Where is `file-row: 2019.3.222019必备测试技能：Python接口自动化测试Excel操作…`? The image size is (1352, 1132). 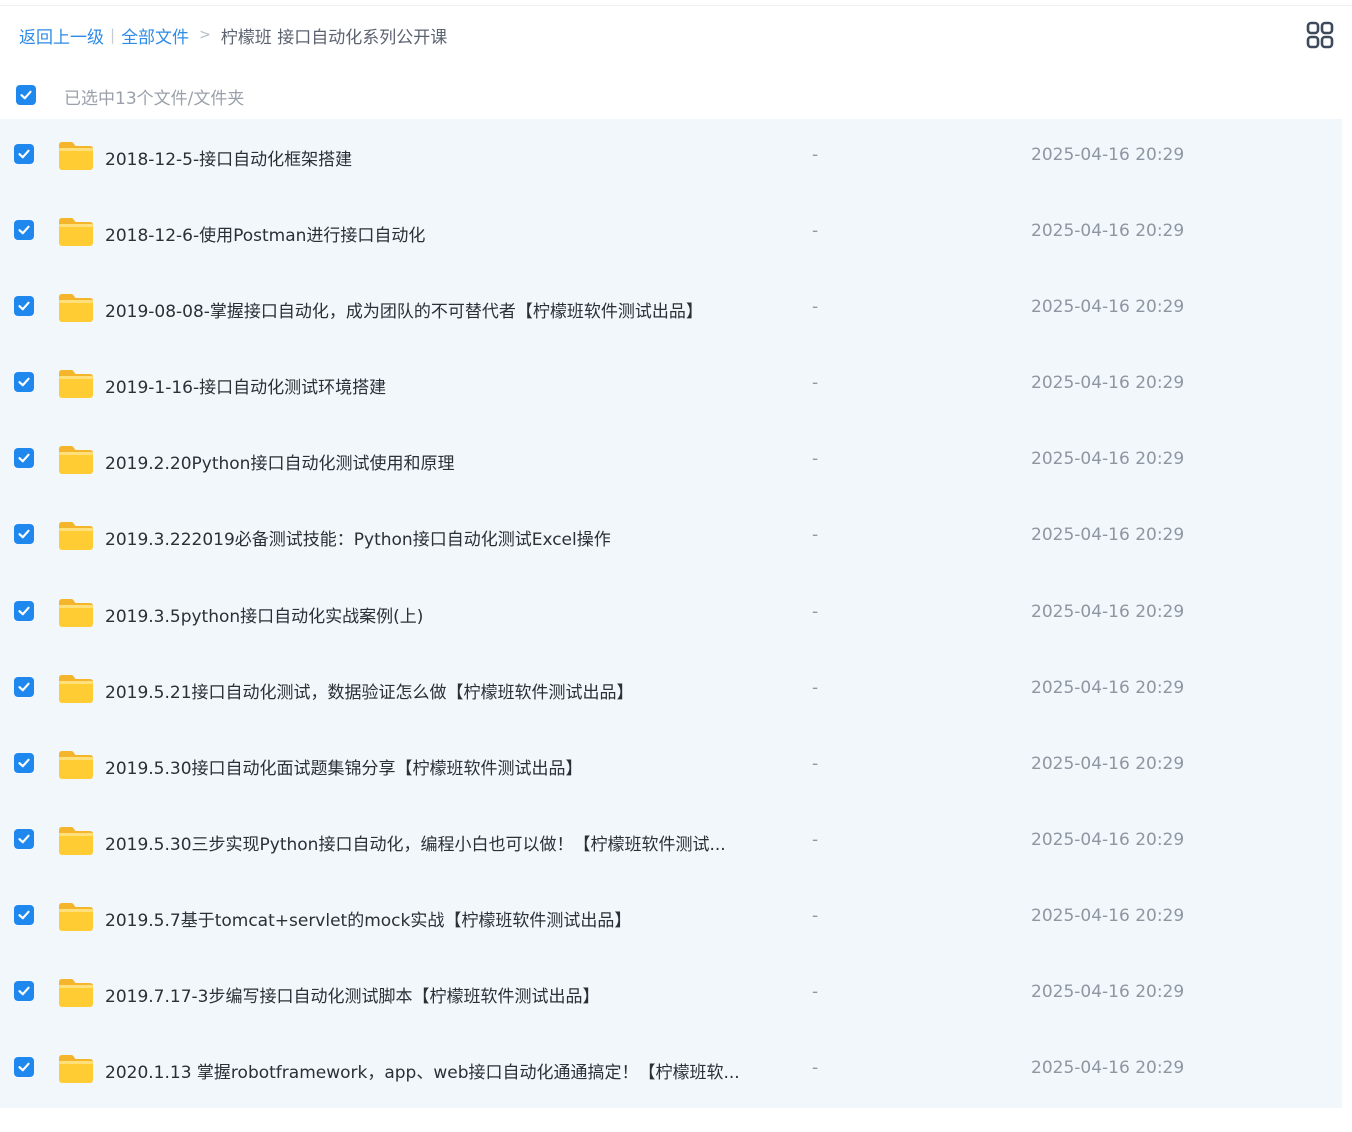
file-row: 2019.3.222019必备测试技能：Python接口自动化测试Excel操作… is located at coordinates (671, 537).